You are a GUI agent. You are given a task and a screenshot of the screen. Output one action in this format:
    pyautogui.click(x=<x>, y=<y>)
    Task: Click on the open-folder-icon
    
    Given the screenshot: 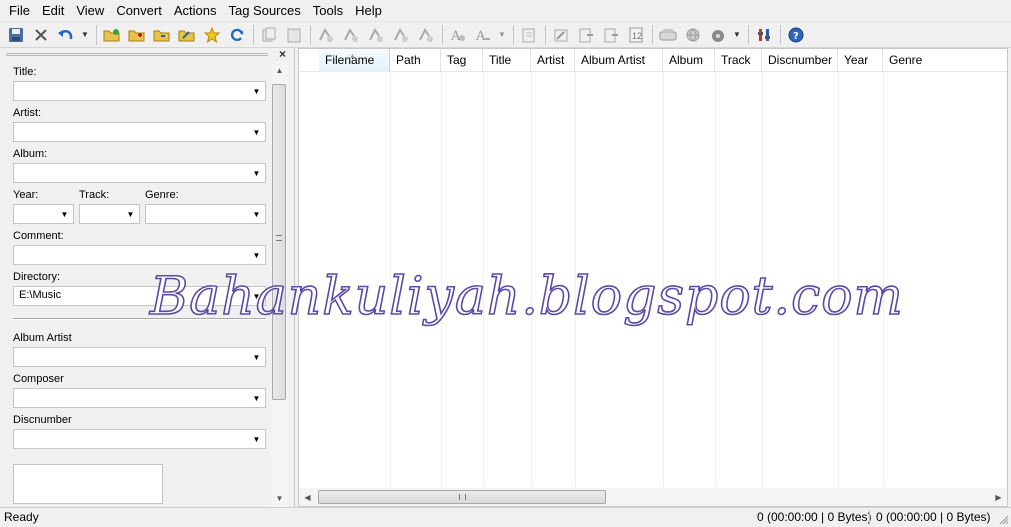 What is the action you would take?
    pyautogui.click(x=187, y=35)
    